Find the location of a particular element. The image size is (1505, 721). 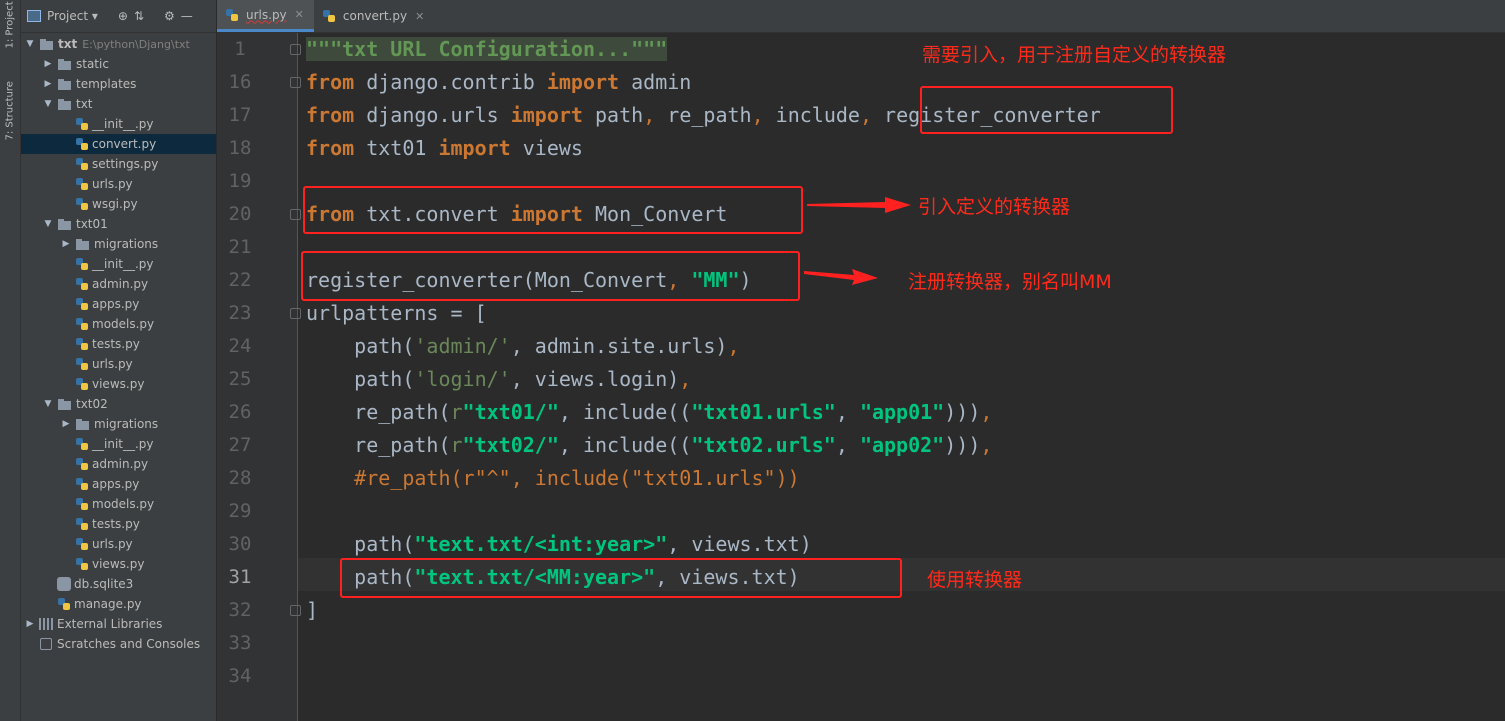

tree-item-label: settings.py is located at coordinates (125, 164).